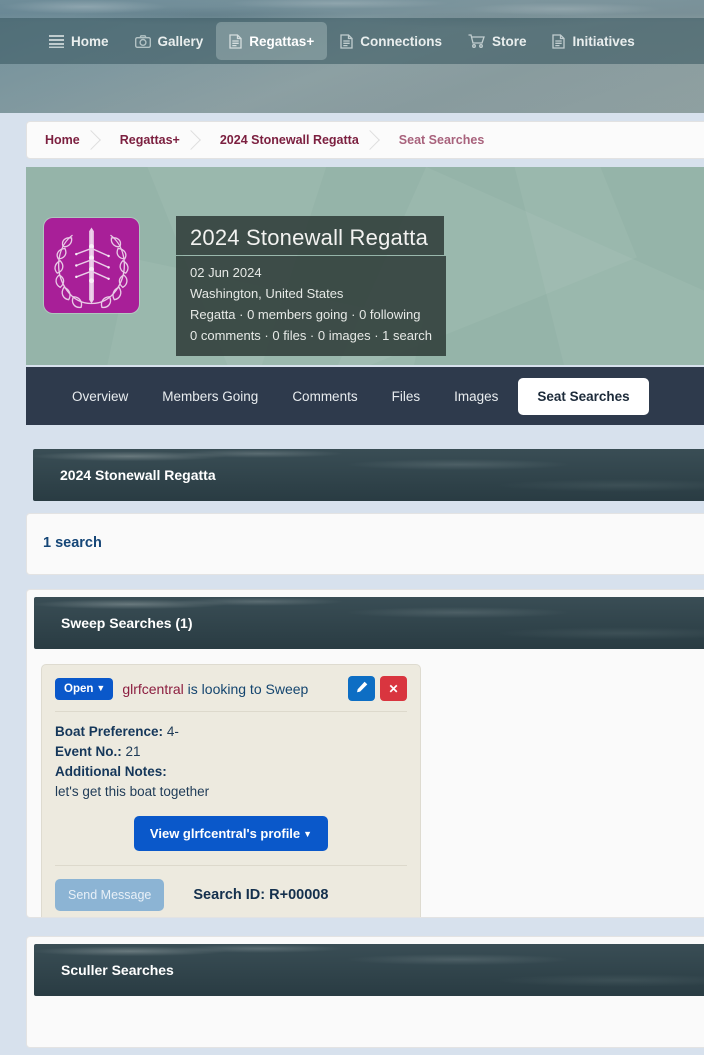 The image size is (704, 1055). What do you see at coordinates (172, 731) in the screenshot?
I see `boat-preference-value: 4-` at bounding box center [172, 731].